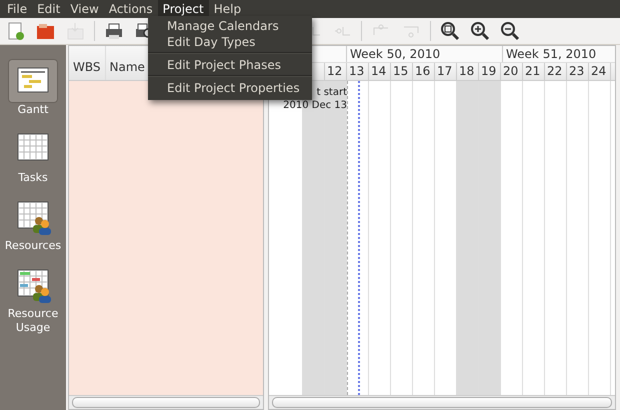  I want to click on project-start-label: 2010 Dec 13, so click(315, 105).